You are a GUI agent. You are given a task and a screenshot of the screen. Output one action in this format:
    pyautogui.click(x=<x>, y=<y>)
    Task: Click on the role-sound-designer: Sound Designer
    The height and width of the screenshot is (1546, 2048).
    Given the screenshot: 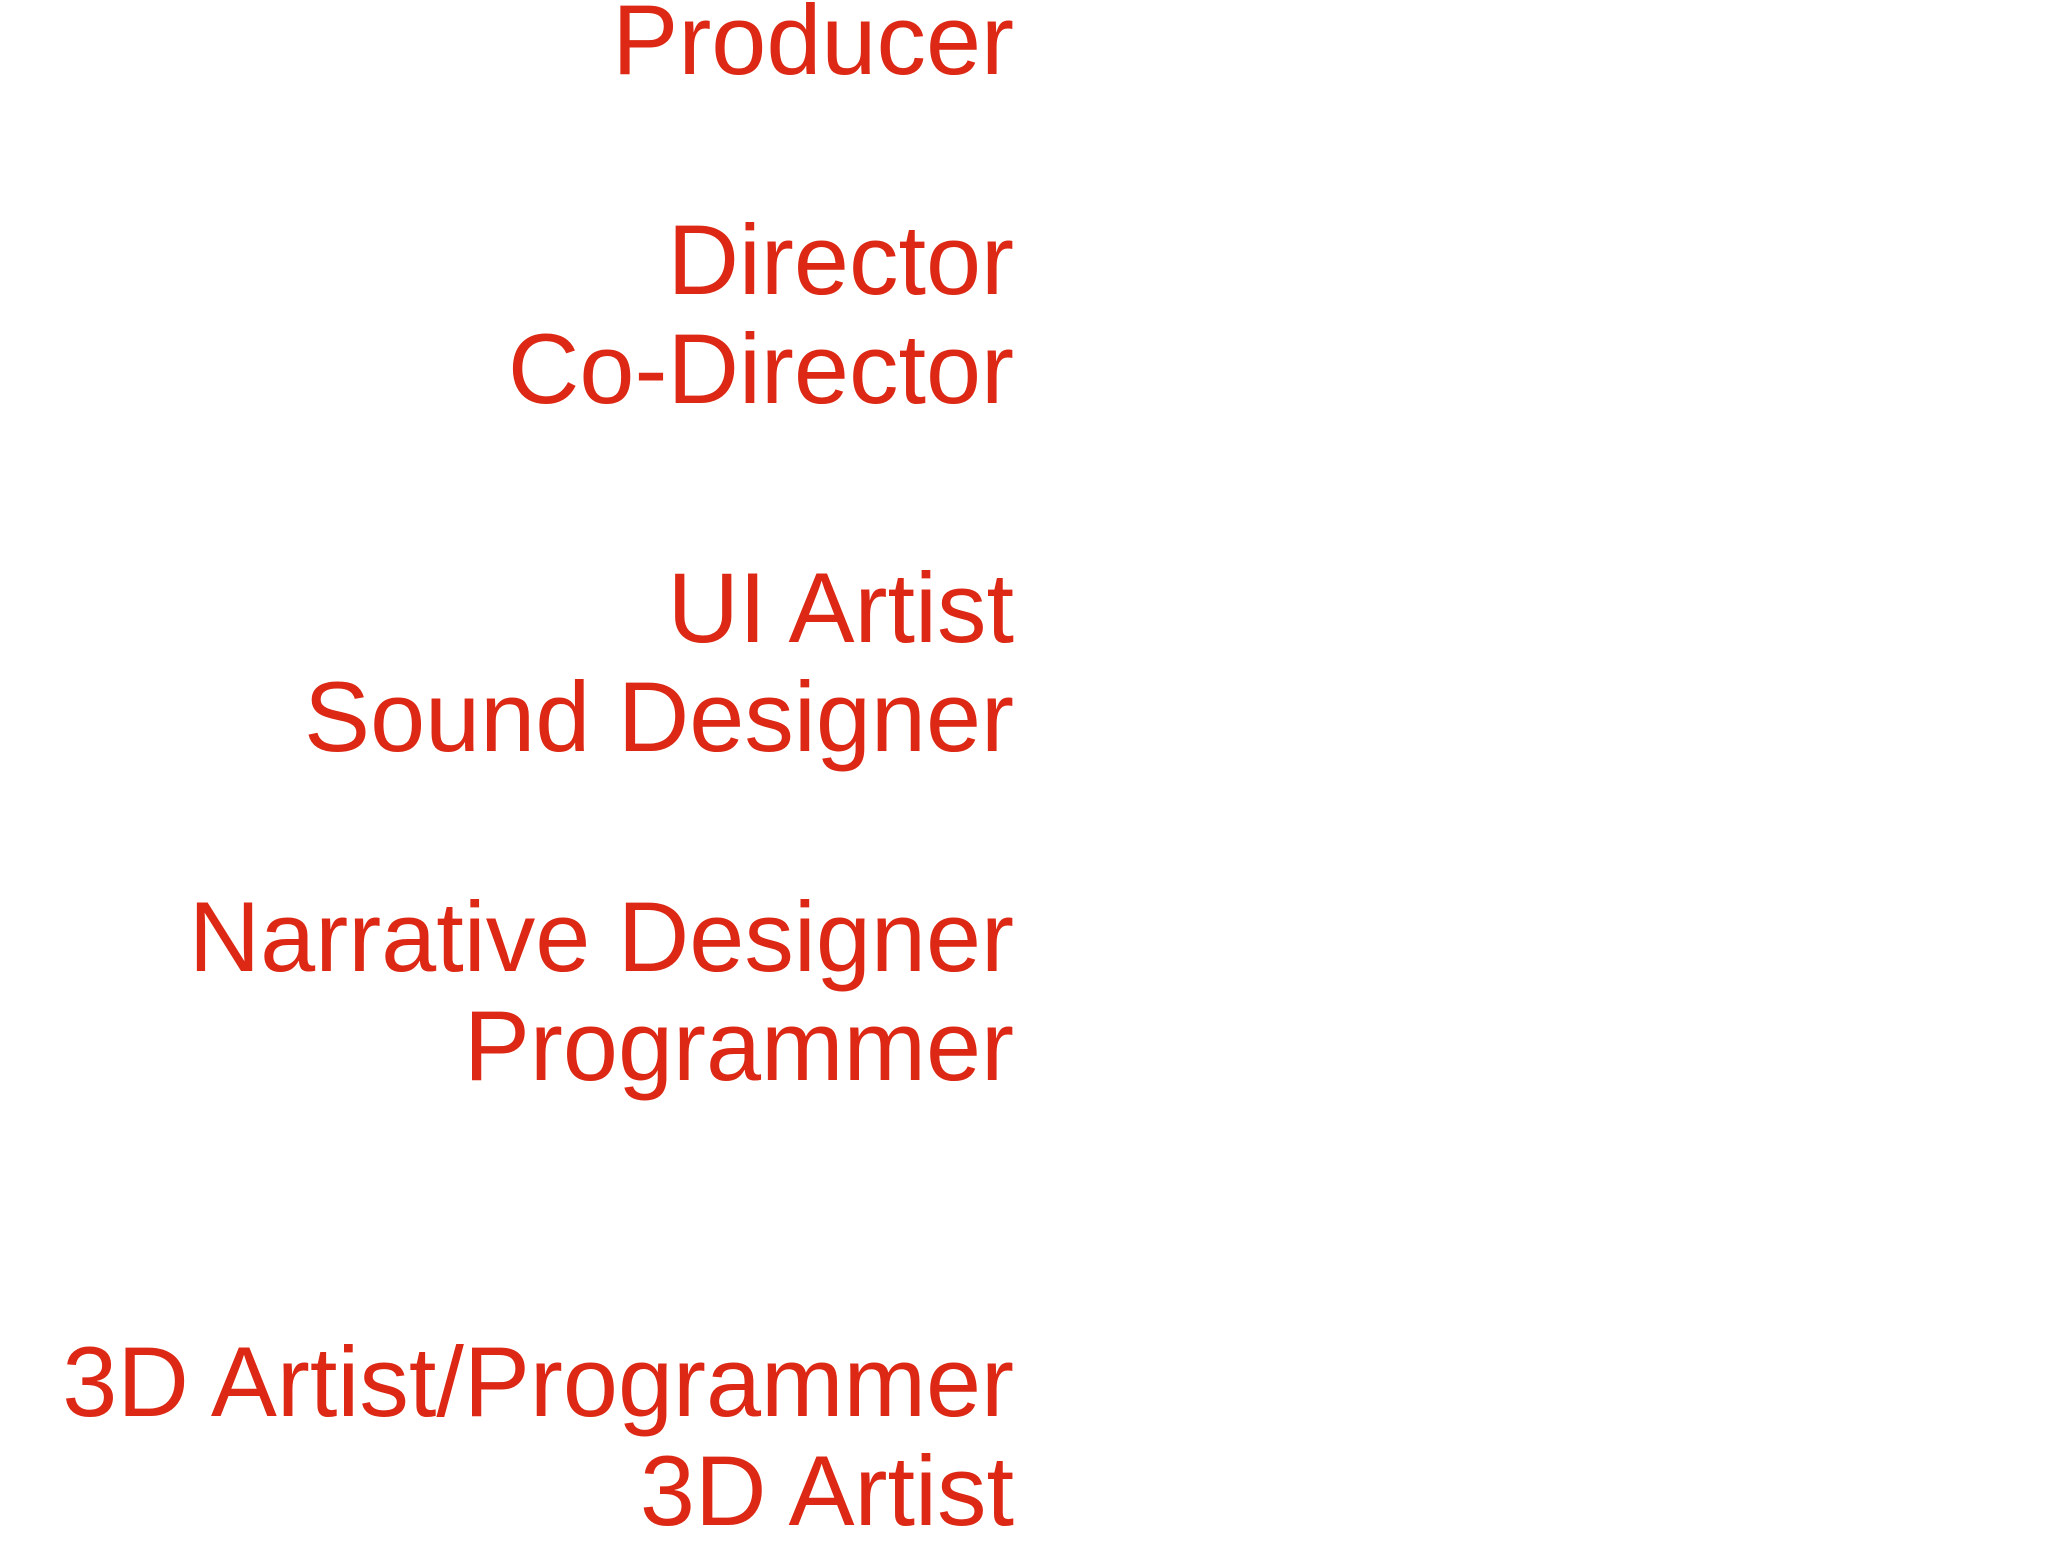 What is the action you would take?
    pyautogui.click(x=659, y=716)
    